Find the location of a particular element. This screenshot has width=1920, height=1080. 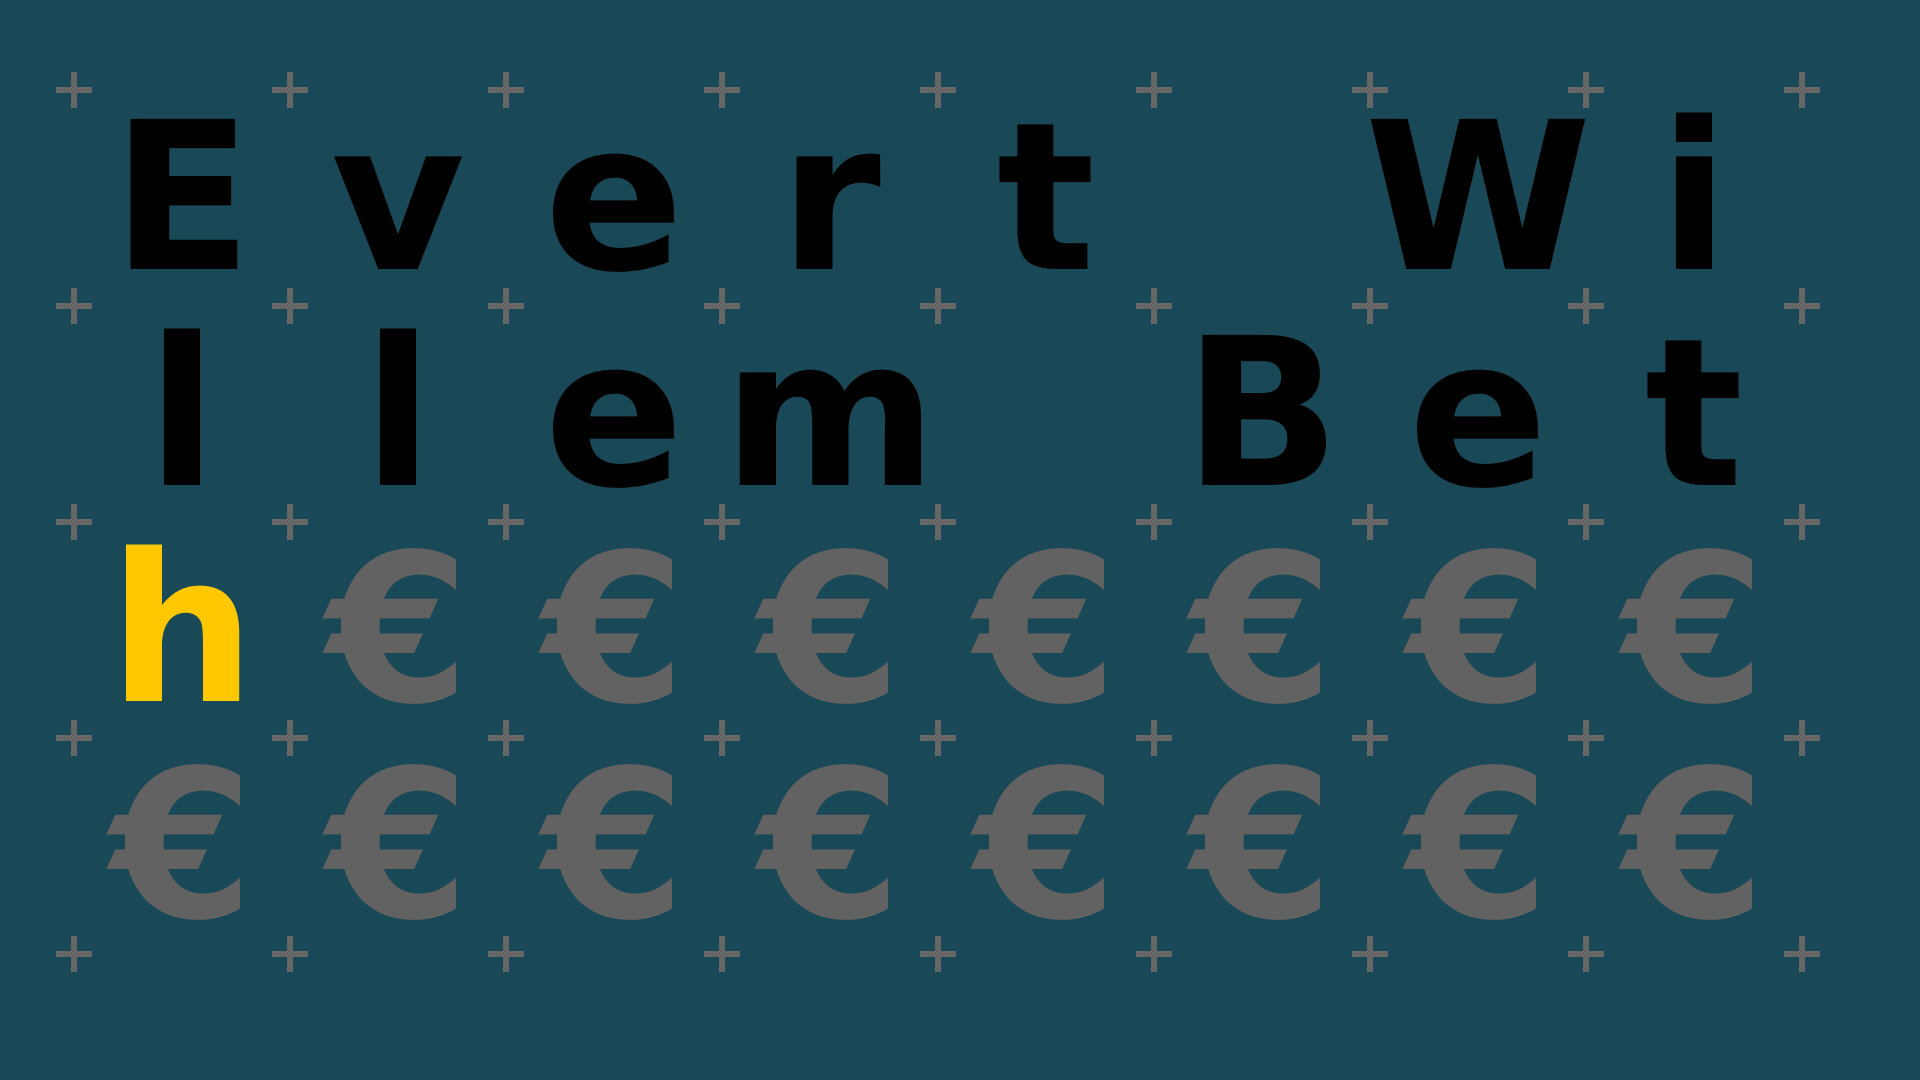

letter-cell: E is located at coordinates (182, 198).